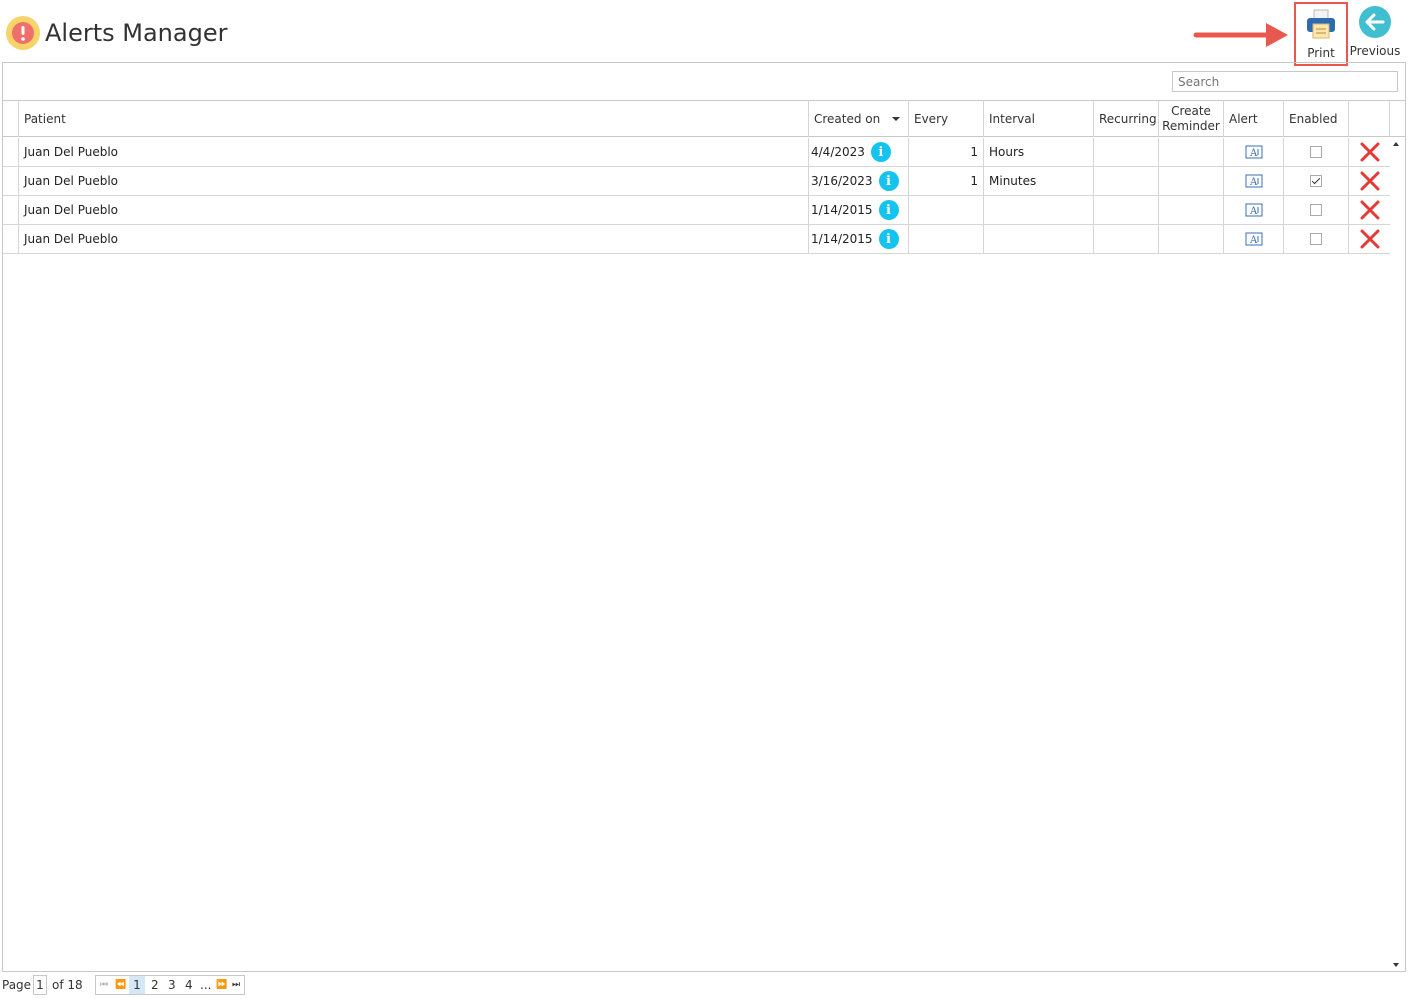  I want to click on column-header-enabled: Enabled, so click(1315, 119).